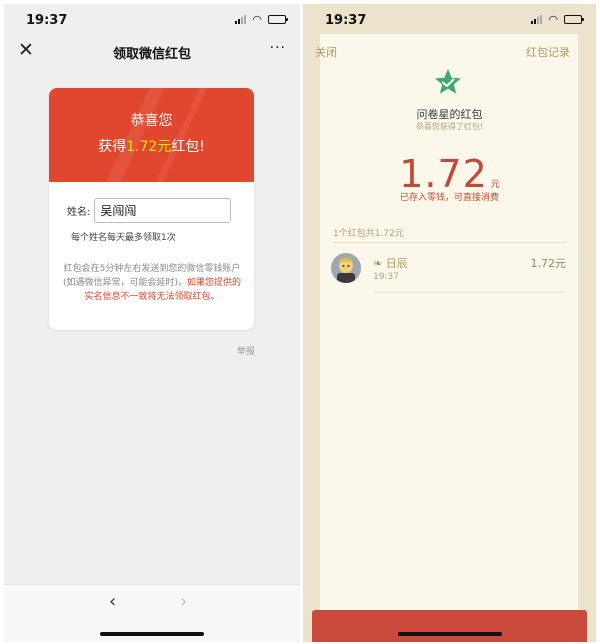  What do you see at coordinates (112, 147) in the screenshot?
I see `prize-prefix: 获得` at bounding box center [112, 147].